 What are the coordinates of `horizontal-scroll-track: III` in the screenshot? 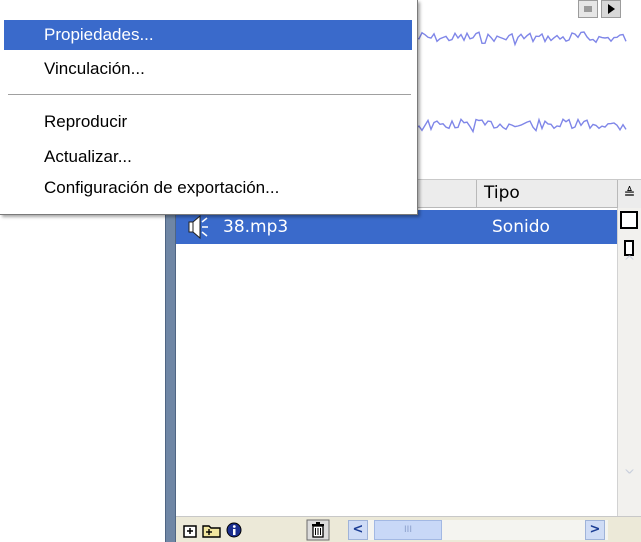 It's located at (488, 530).